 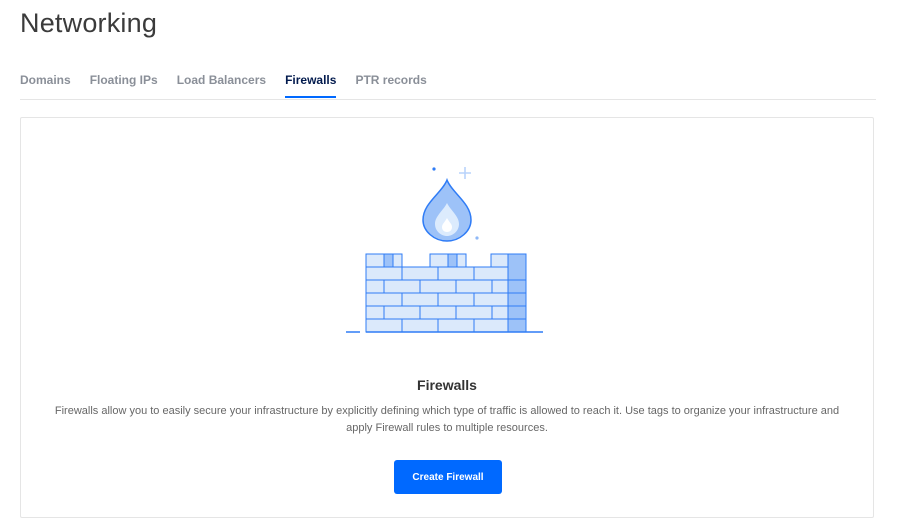 What do you see at coordinates (45, 84) in the screenshot?
I see `tab-domains: Domains` at bounding box center [45, 84].